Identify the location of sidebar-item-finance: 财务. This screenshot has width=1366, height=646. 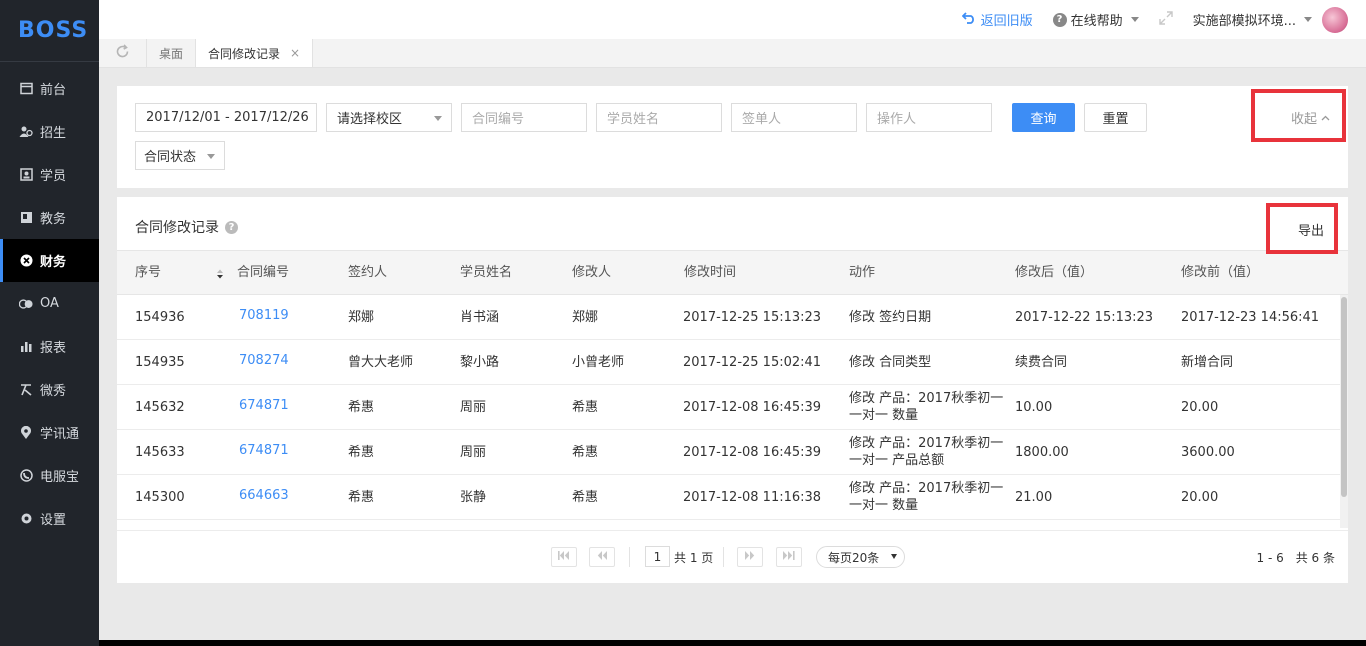
(49, 260).